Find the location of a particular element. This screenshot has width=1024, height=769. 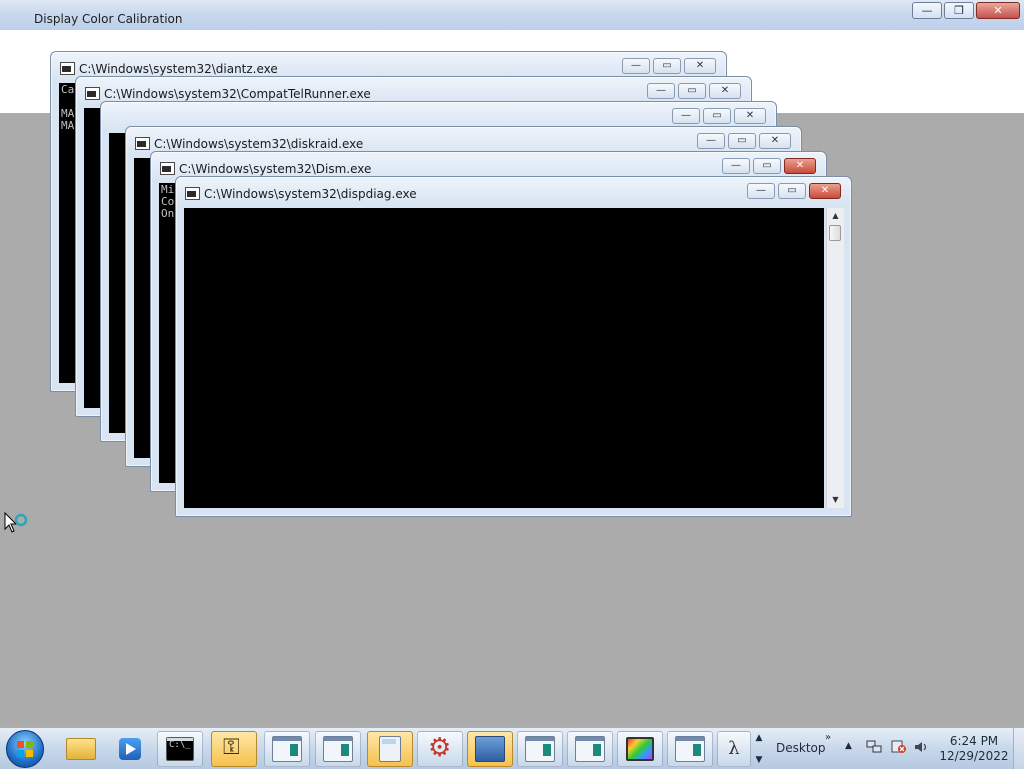

gear-icon is located at coordinates (440, 748).